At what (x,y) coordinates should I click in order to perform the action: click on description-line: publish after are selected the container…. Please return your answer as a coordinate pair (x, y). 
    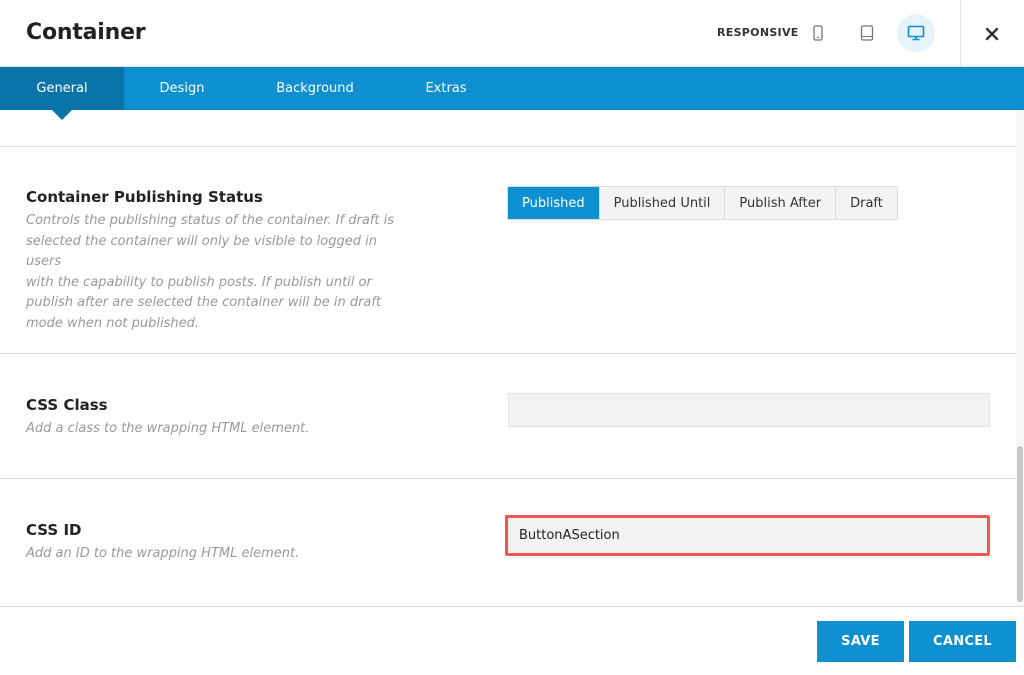
    Looking at the image, I should click on (204, 302).